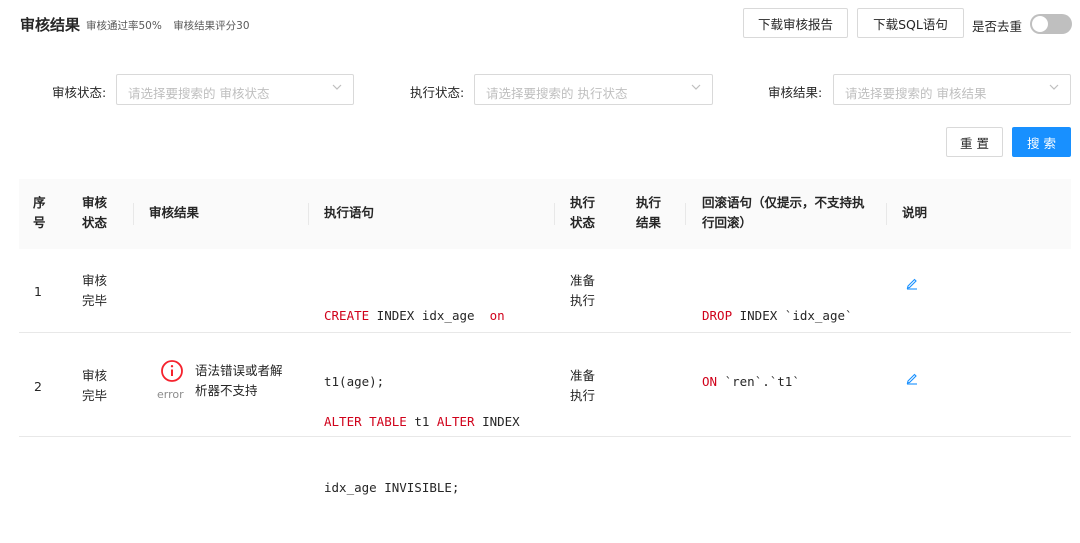 The width and height of the screenshot is (1080, 543). Describe the element at coordinates (199, 93) in the screenshot. I see `audit-status-placeholder: 请选择要搜索的 审核状态` at that location.